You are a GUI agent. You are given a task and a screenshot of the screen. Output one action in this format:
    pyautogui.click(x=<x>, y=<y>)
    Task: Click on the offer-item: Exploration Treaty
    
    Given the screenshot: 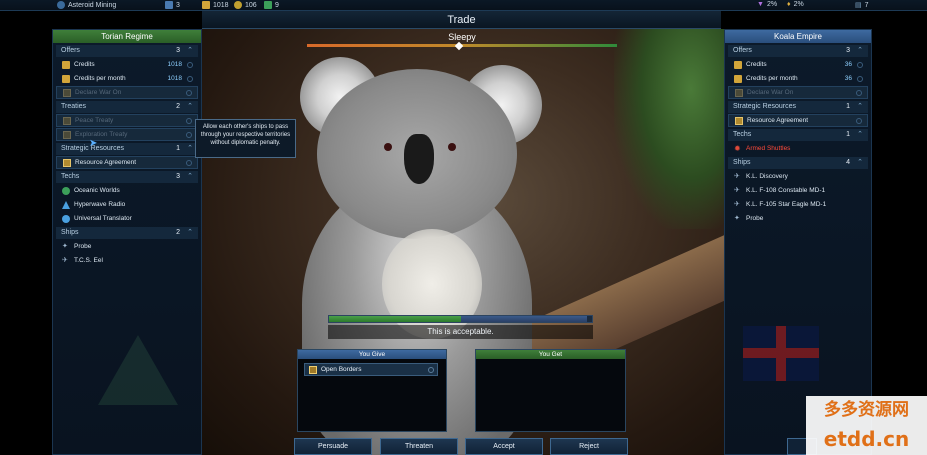 What is the action you would take?
    pyautogui.click(x=127, y=134)
    